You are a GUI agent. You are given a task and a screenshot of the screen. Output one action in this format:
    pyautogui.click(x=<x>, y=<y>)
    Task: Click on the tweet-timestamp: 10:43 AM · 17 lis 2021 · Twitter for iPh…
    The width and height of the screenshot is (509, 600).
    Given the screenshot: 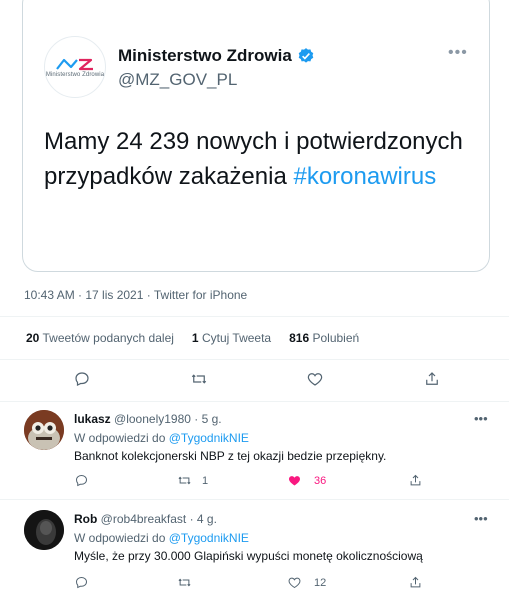 What is the action you would take?
    pyautogui.click(x=135, y=295)
    